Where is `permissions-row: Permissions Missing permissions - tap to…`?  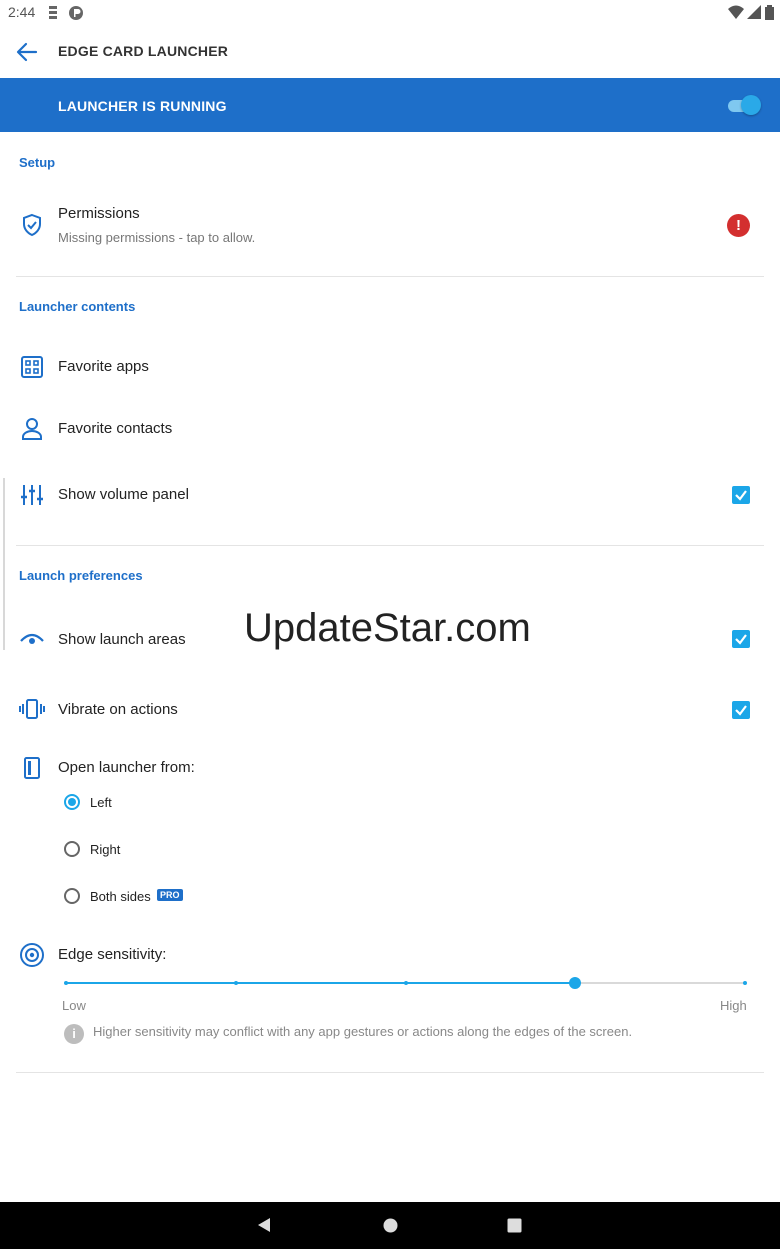 permissions-row: Permissions Missing permissions - tap to… is located at coordinates (390, 227).